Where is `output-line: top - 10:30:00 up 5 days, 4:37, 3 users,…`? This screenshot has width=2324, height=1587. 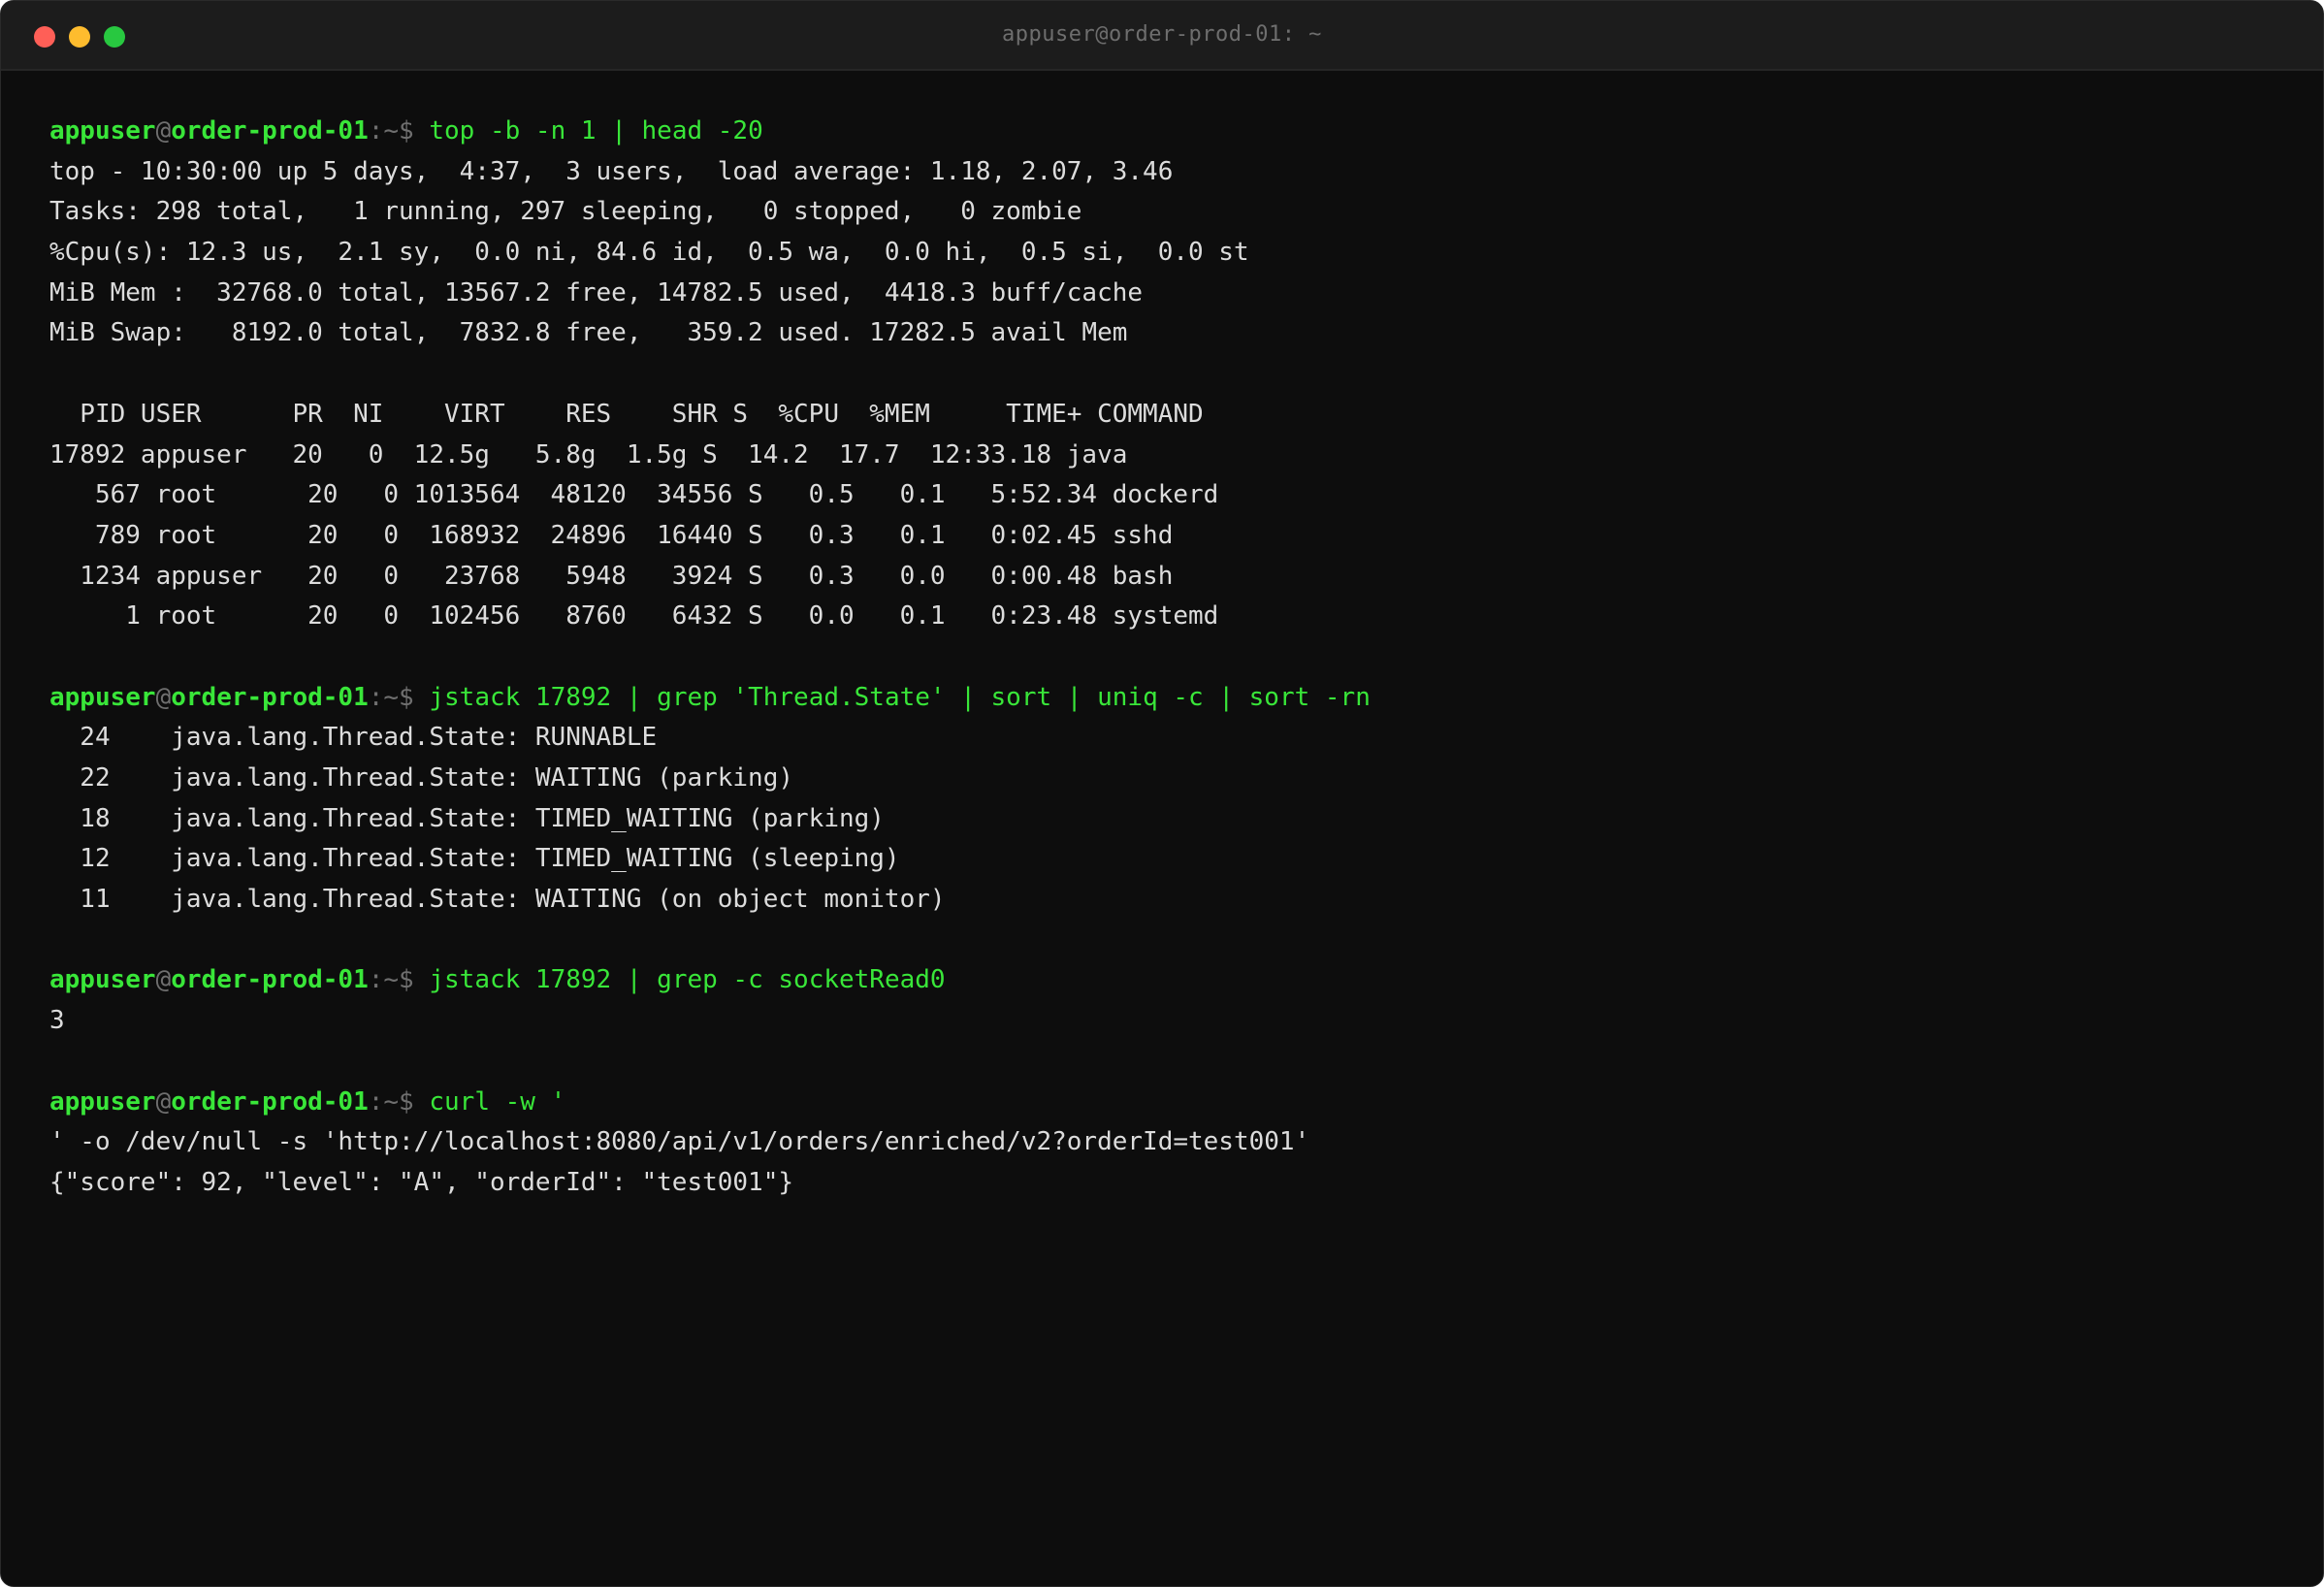
output-line: top - 10:30:00 up 5 days, 4:37, 3 users,… is located at coordinates (611, 171).